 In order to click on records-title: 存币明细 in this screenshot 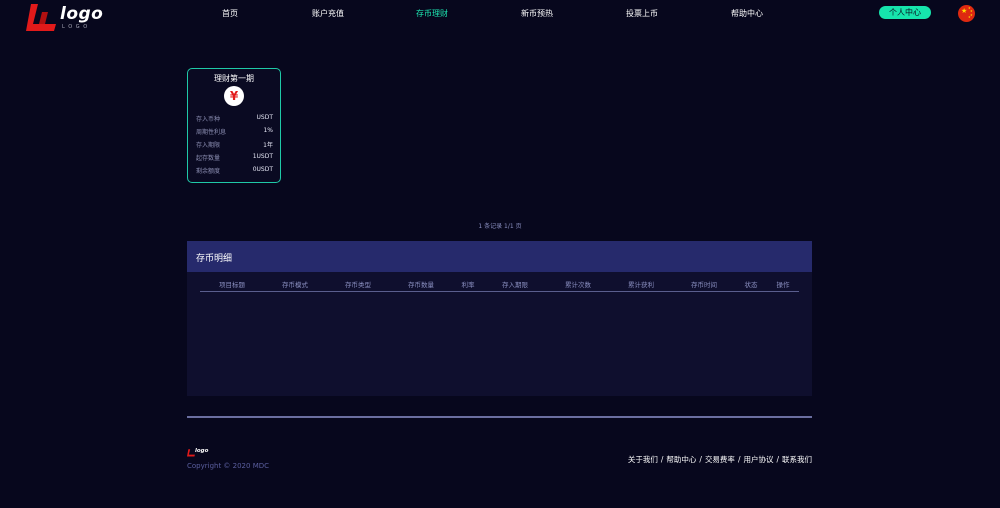, I will do `click(214, 259)`.